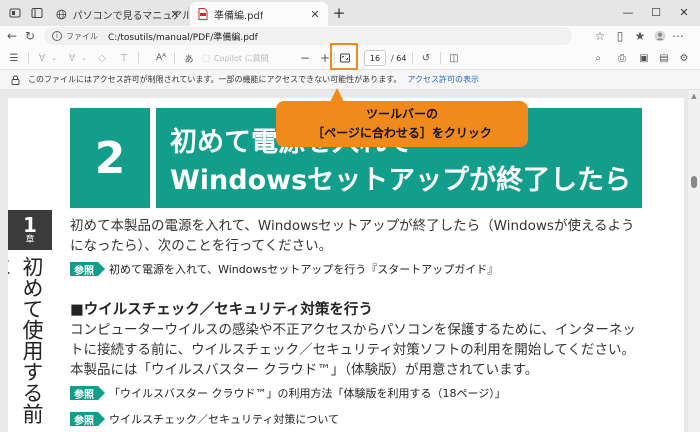  I want to click on search-icon: ⌕, so click(598, 58).